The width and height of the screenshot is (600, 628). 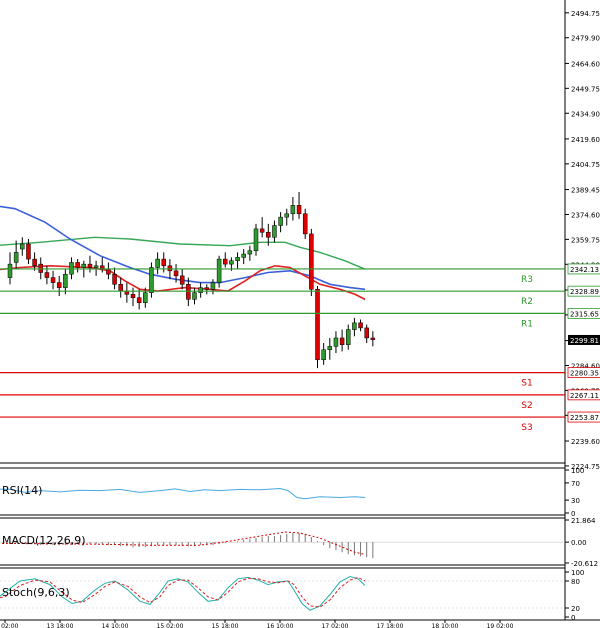 I want to click on level-value-s3: 2253.87, so click(x=584, y=418).